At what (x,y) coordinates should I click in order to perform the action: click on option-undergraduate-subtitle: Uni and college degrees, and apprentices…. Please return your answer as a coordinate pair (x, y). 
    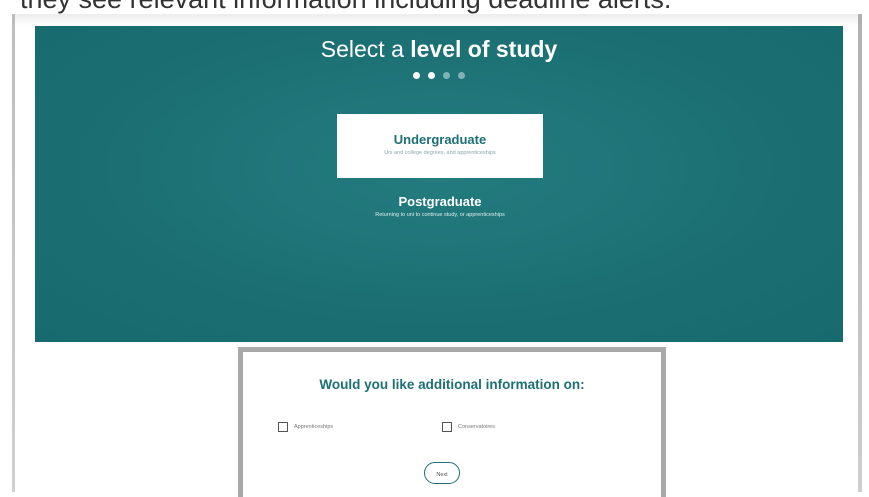
    Looking at the image, I should click on (440, 153).